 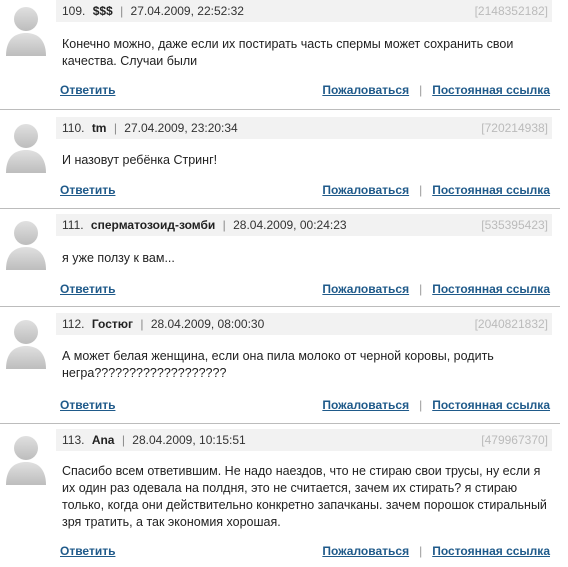 What do you see at coordinates (73, 440) in the screenshot?
I see `comment-number: 113.` at bounding box center [73, 440].